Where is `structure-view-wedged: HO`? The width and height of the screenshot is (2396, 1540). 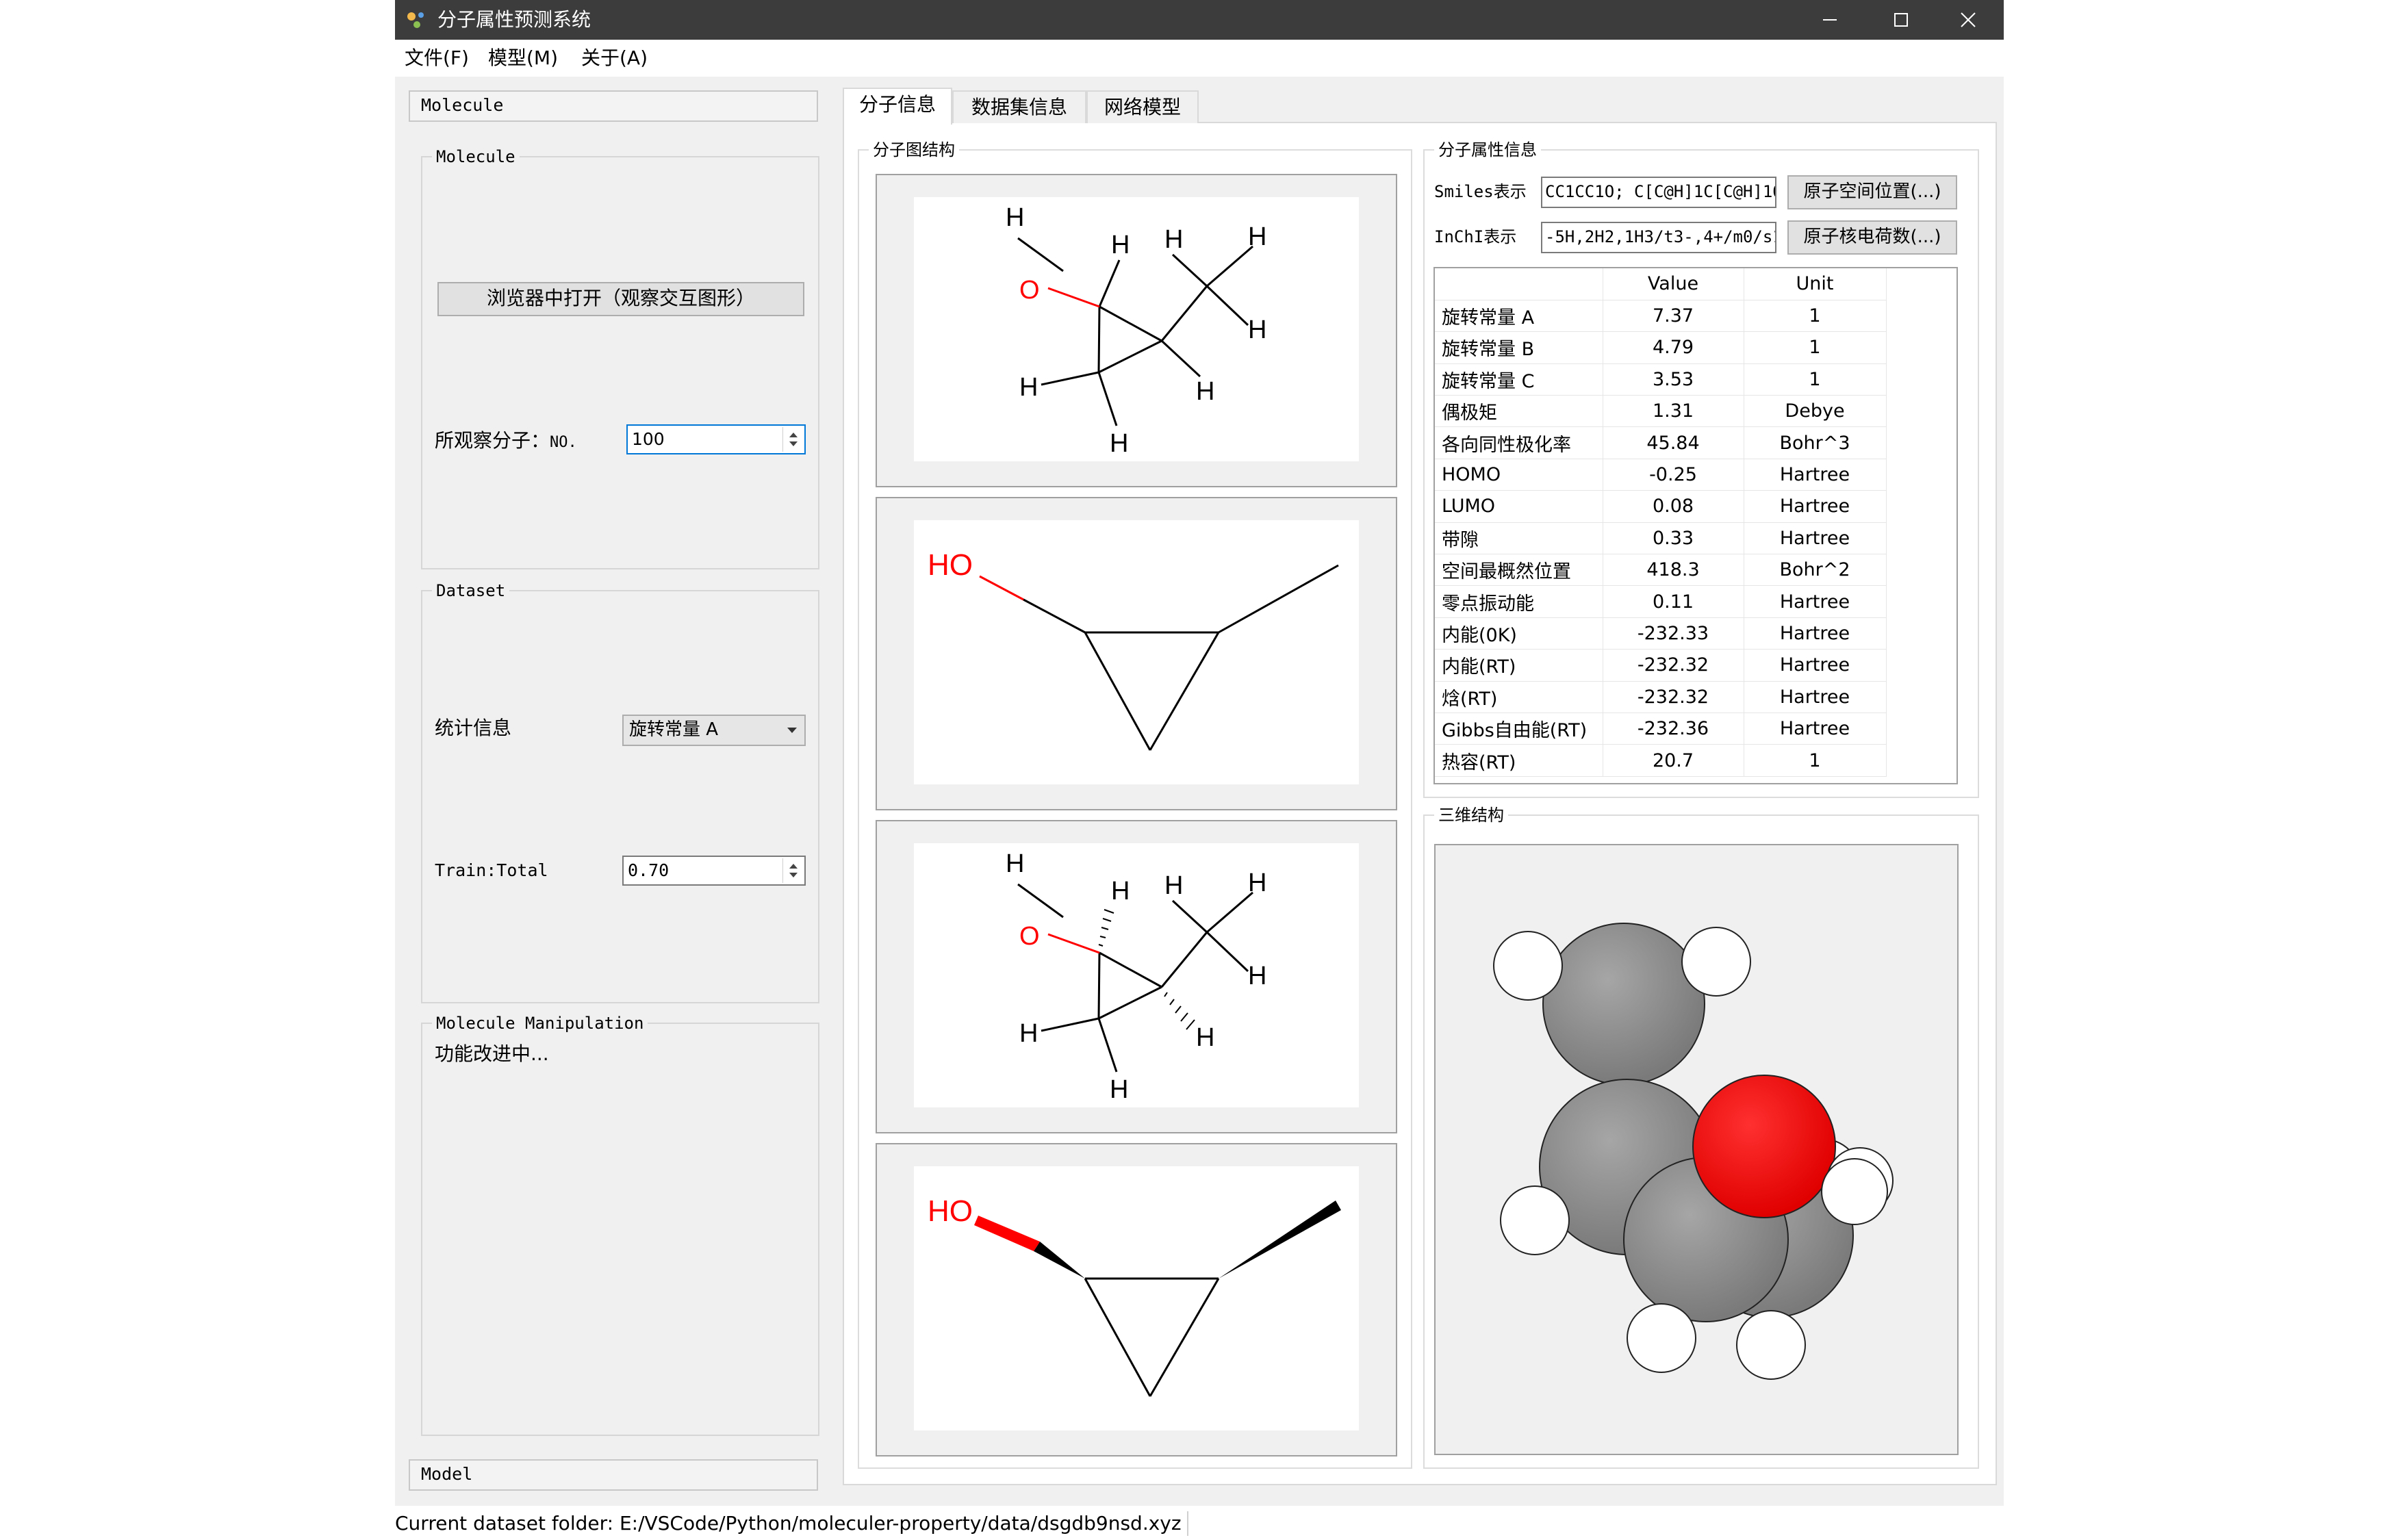
structure-view-wedged: HO is located at coordinates (1136, 1299).